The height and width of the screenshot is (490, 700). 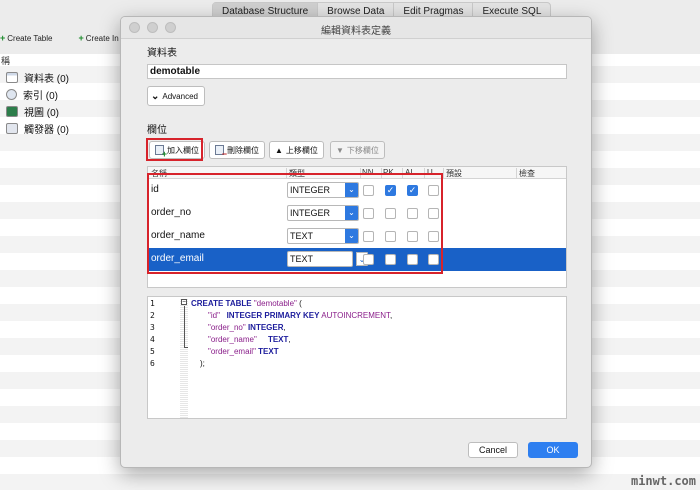 What do you see at coordinates (279, 150) in the screenshot?
I see `triangle-up-icon: ▲` at bounding box center [279, 150].